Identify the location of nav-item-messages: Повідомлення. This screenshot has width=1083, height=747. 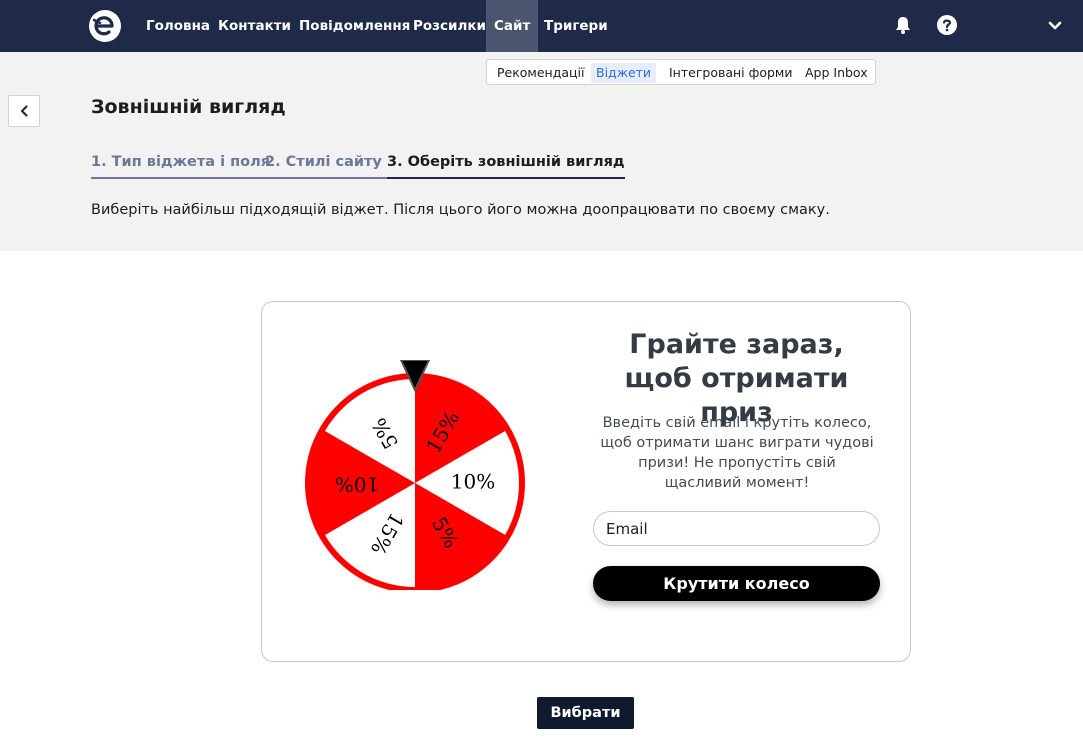
(354, 26).